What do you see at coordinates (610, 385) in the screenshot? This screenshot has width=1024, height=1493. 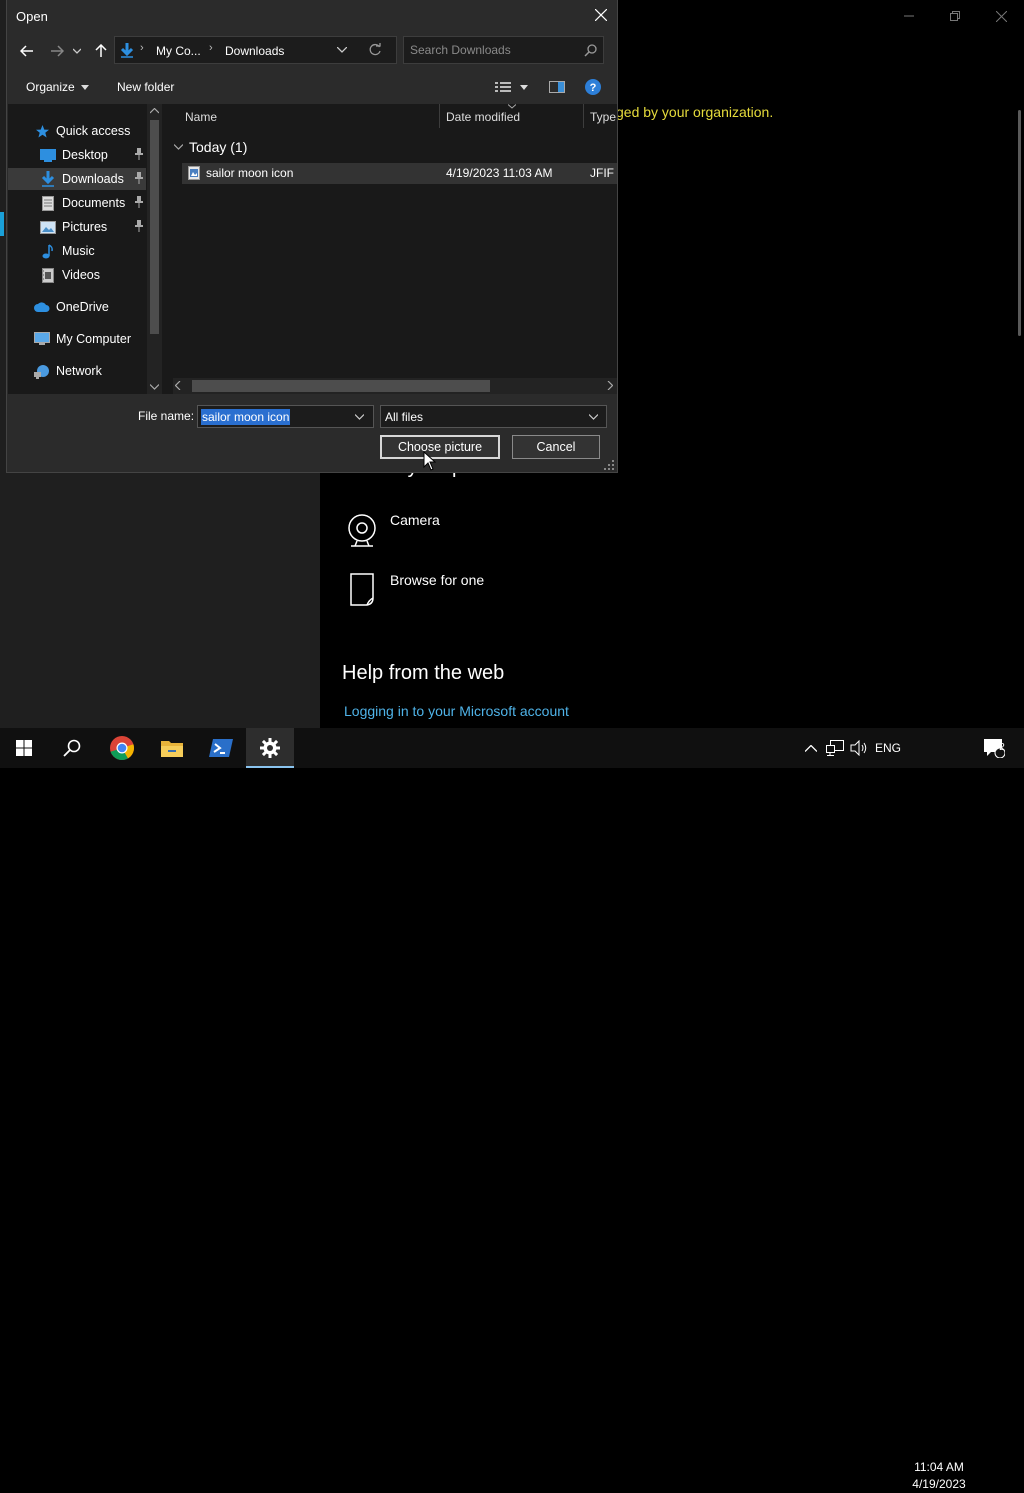 I see `scroll-right-icon` at bounding box center [610, 385].